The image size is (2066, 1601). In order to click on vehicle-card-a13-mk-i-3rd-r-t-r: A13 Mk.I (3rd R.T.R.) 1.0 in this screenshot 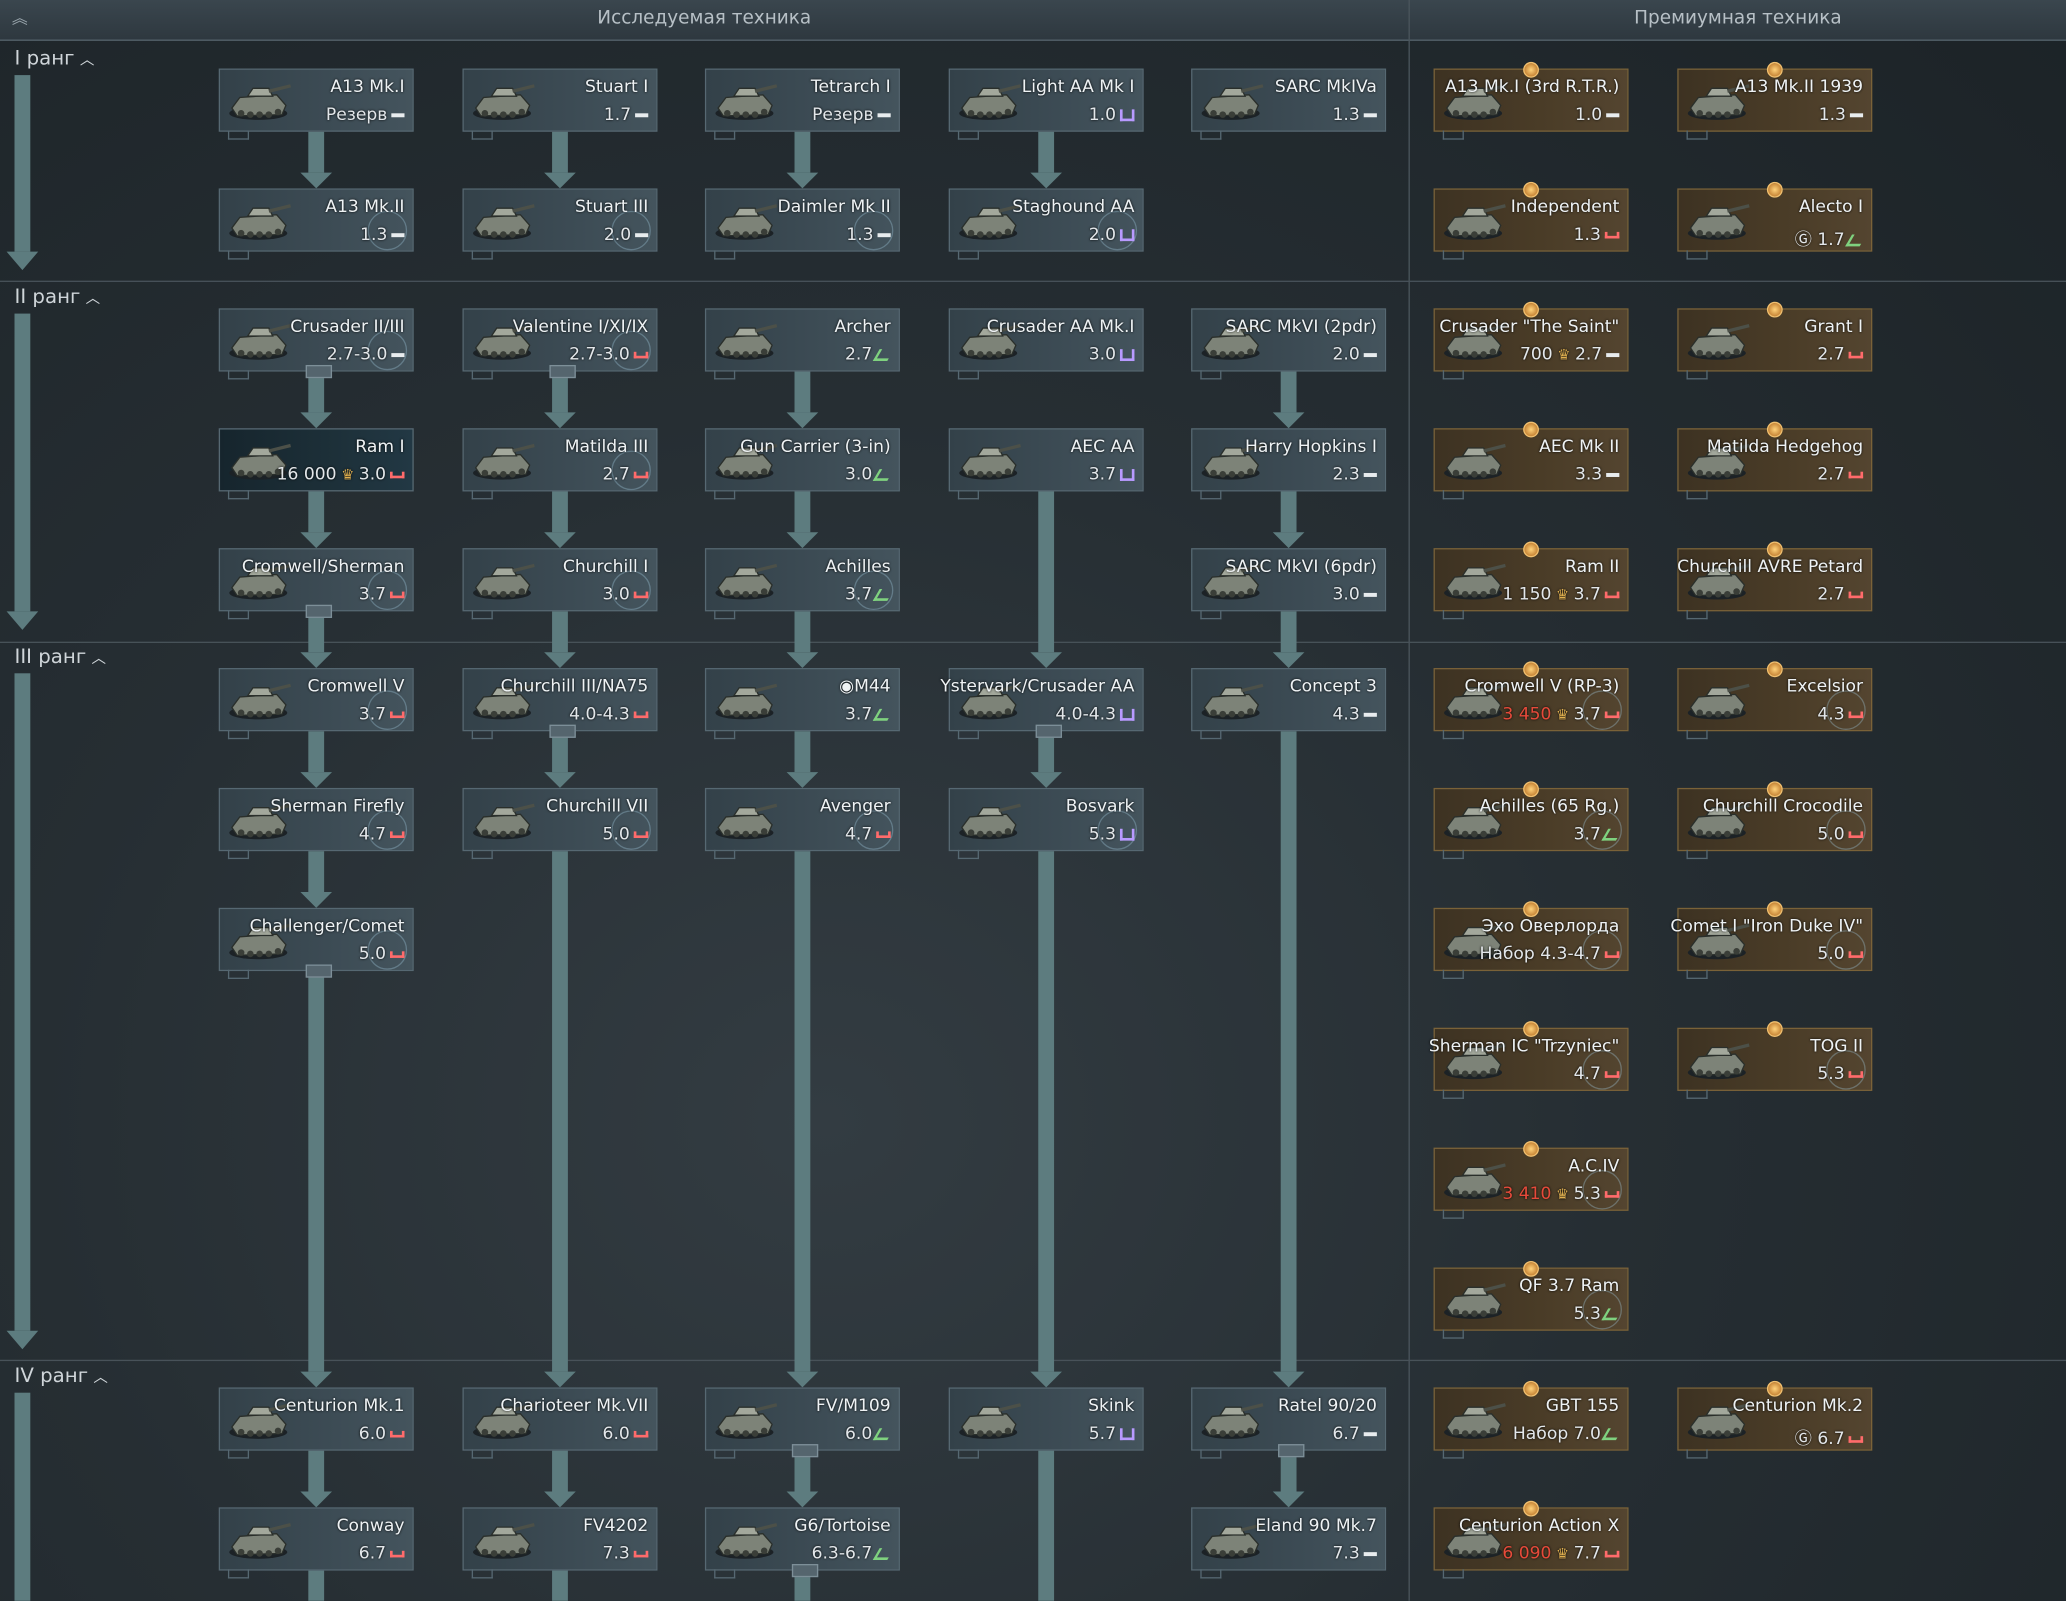, I will do `click(1531, 100)`.